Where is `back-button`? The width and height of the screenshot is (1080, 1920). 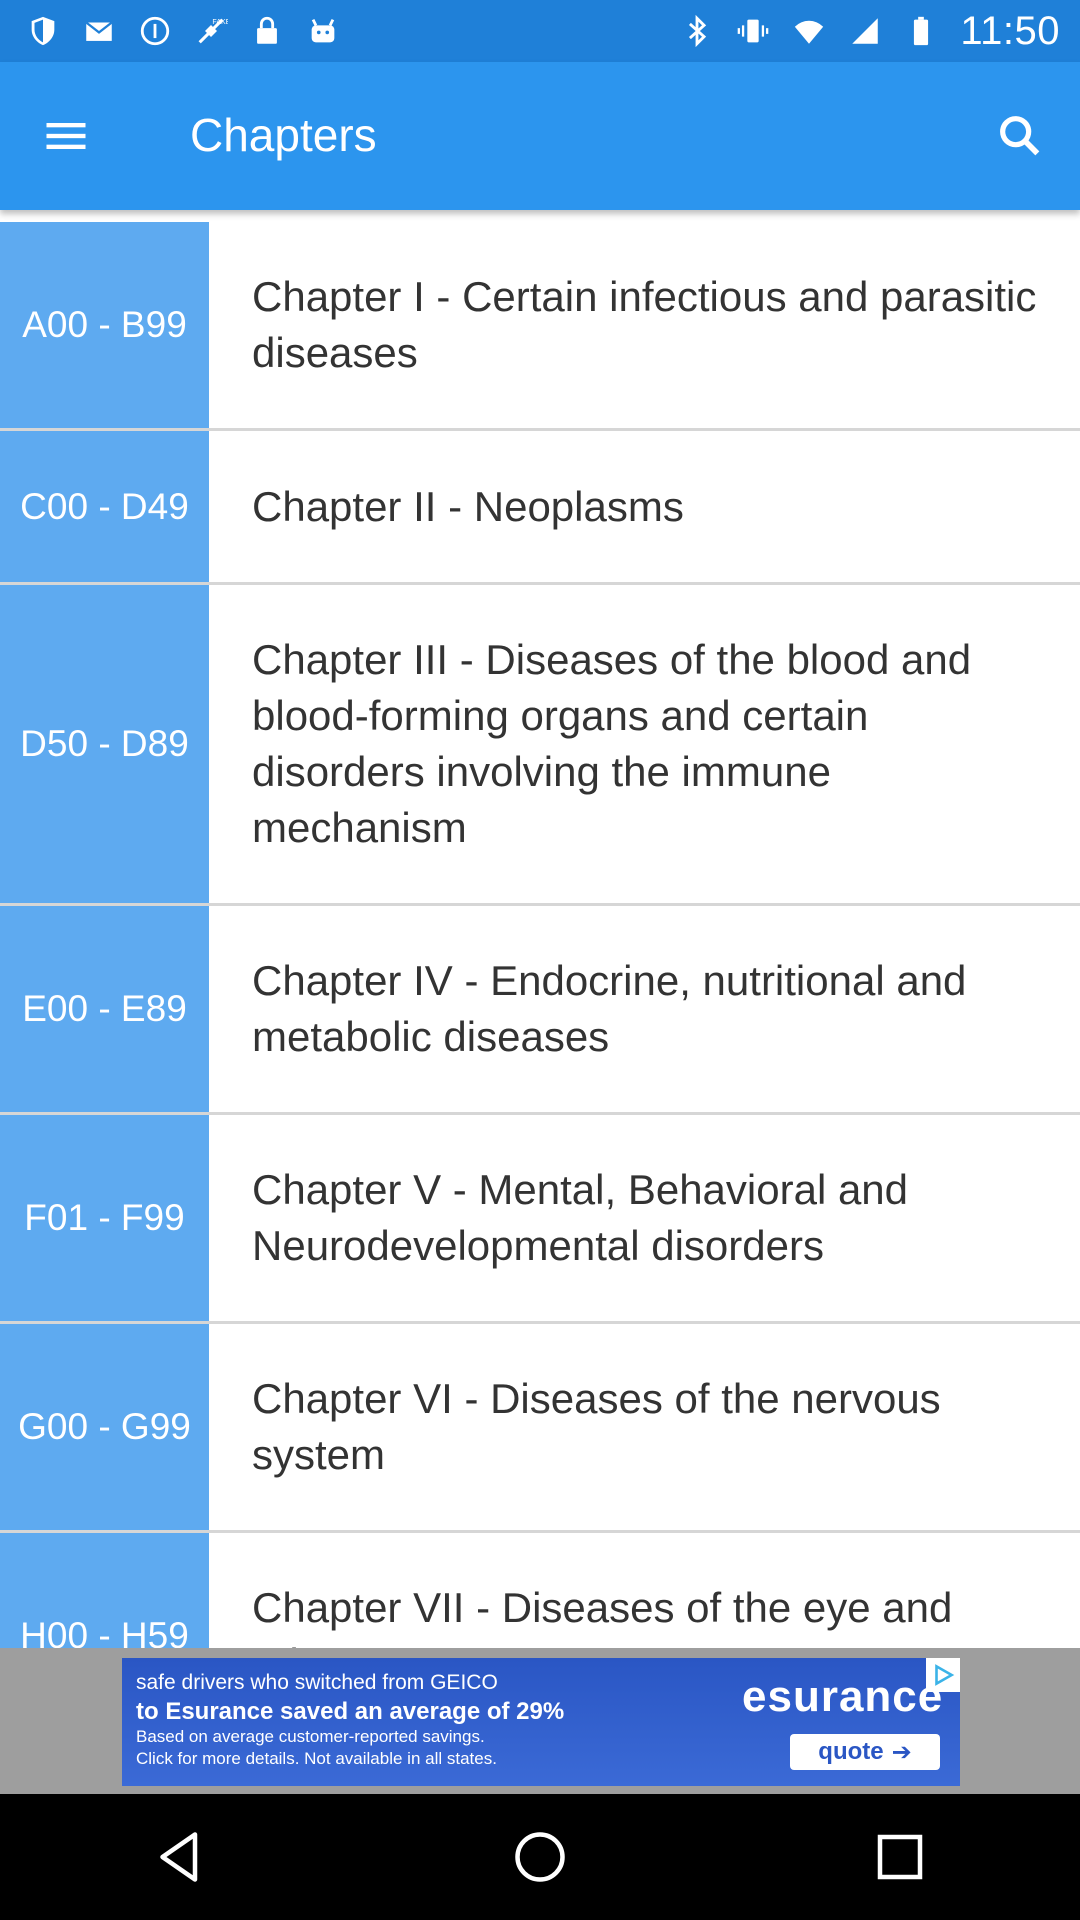 back-button is located at coordinates (180, 1857).